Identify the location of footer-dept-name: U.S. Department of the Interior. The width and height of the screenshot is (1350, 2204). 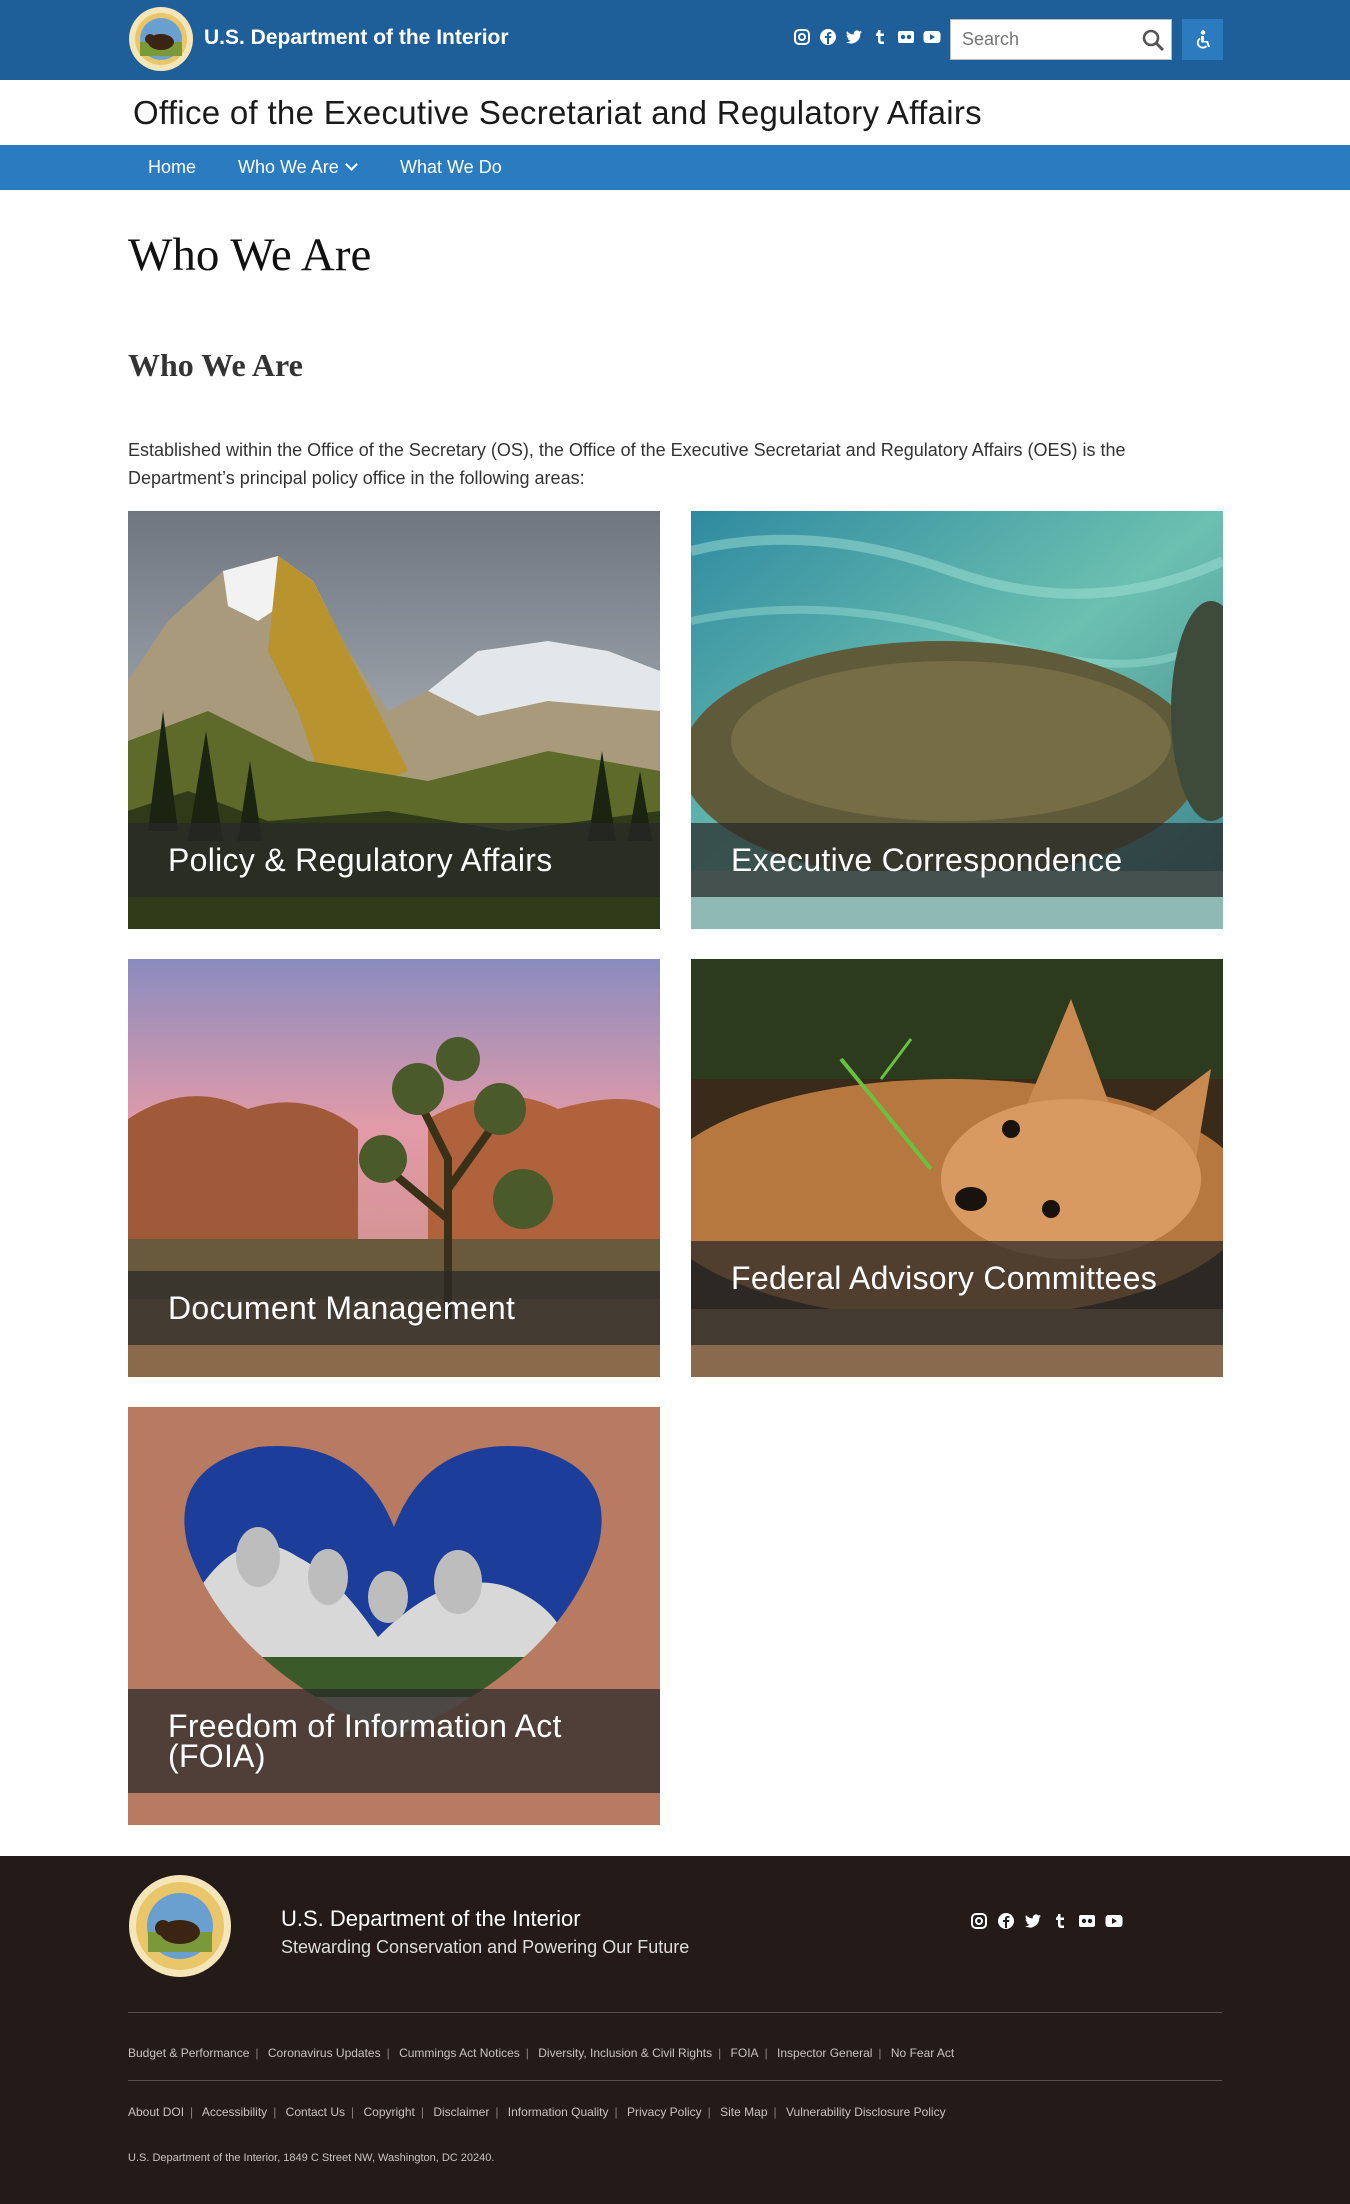
(431, 1918).